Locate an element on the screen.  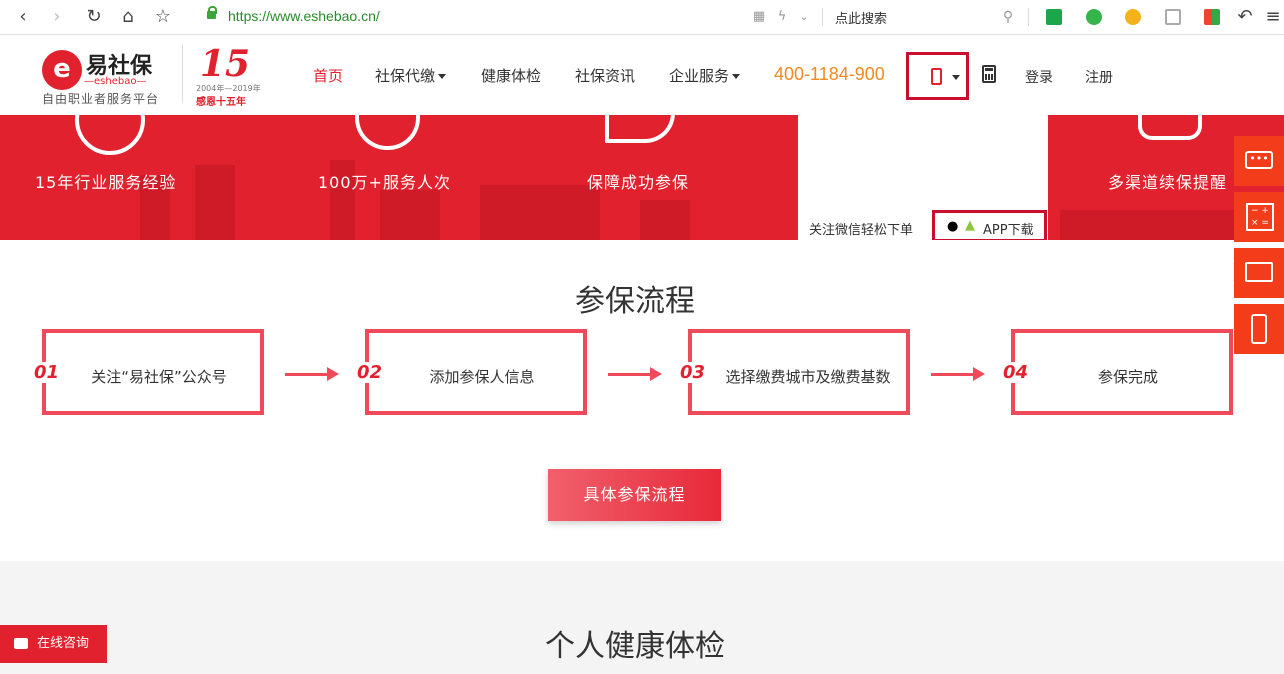
hero-stat-guarantee: 保障成功参保 is located at coordinates (638, 182).